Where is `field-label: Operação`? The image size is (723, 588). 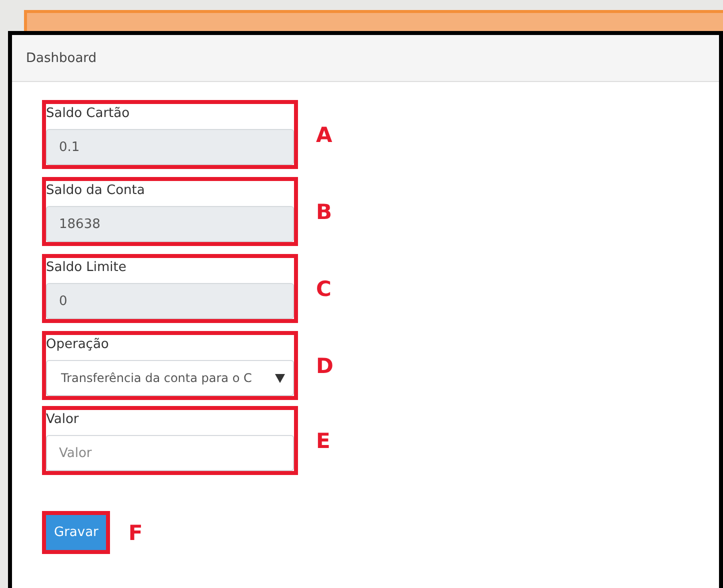 field-label: Operação is located at coordinates (78, 344).